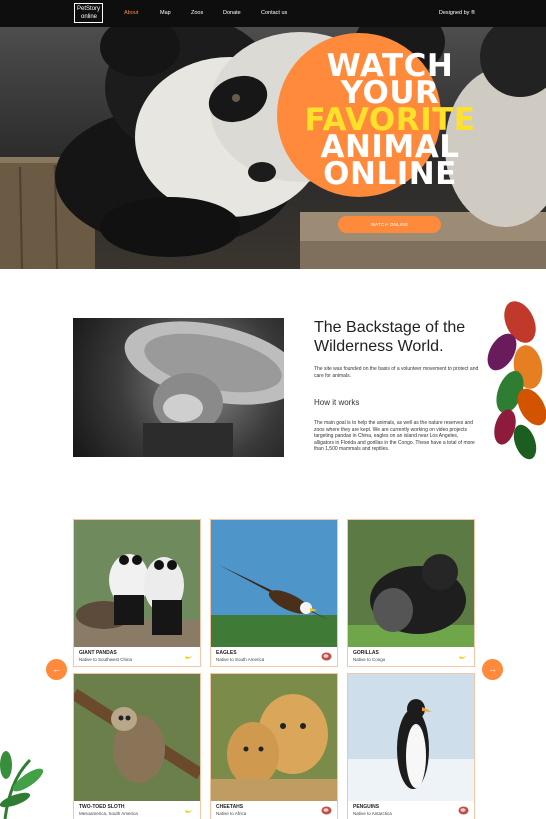 This screenshot has height=819, width=546. What do you see at coordinates (372, 813) in the screenshot?
I see `animal-card-native: Native to Antarctica` at bounding box center [372, 813].